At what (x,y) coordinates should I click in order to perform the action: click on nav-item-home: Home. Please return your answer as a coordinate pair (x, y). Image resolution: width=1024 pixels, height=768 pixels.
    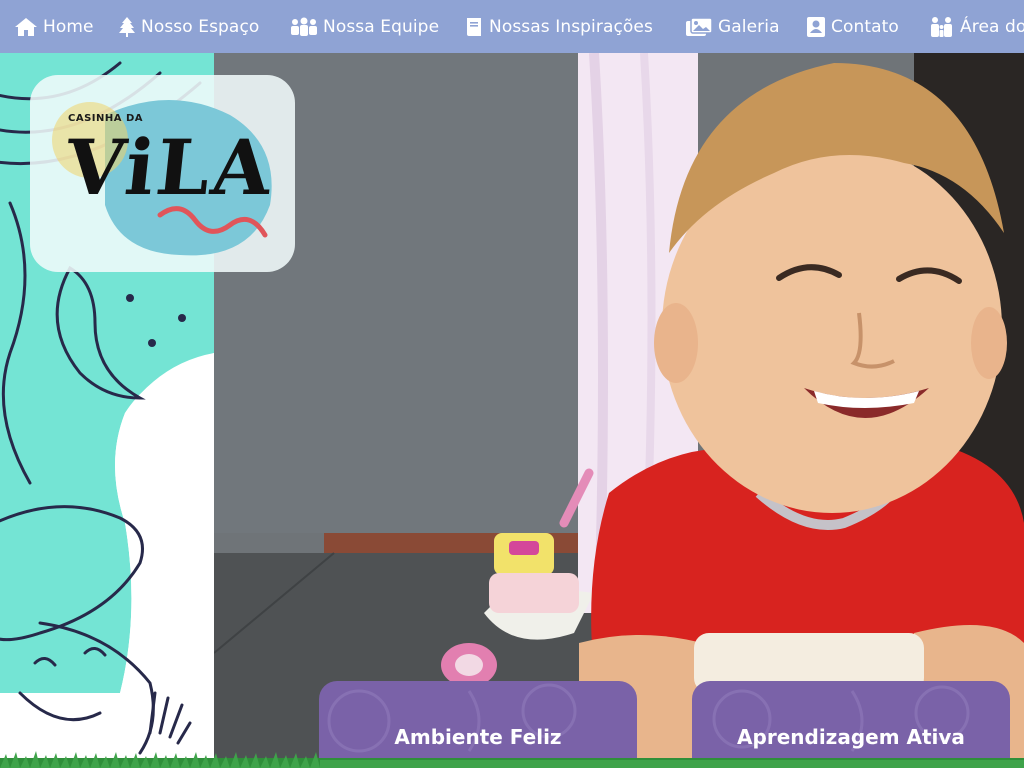
    Looking at the image, I should click on (54, 26).